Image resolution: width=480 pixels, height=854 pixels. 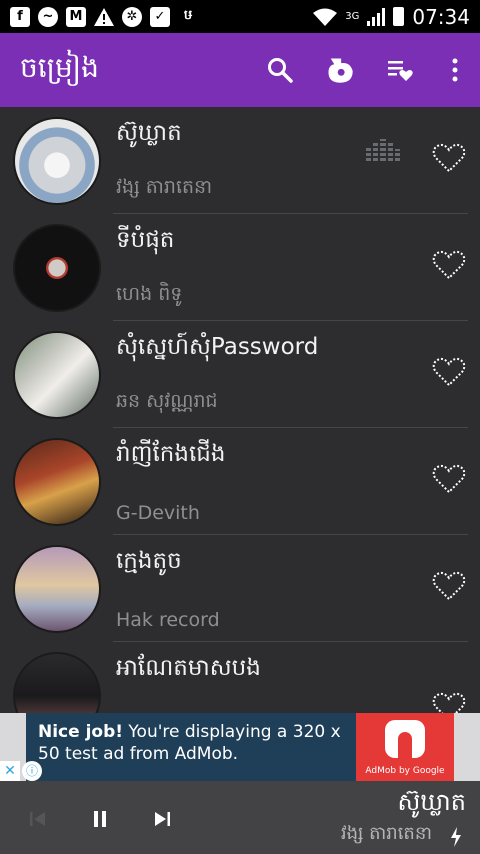 I want to click on signal-icon, so click(x=376, y=16).